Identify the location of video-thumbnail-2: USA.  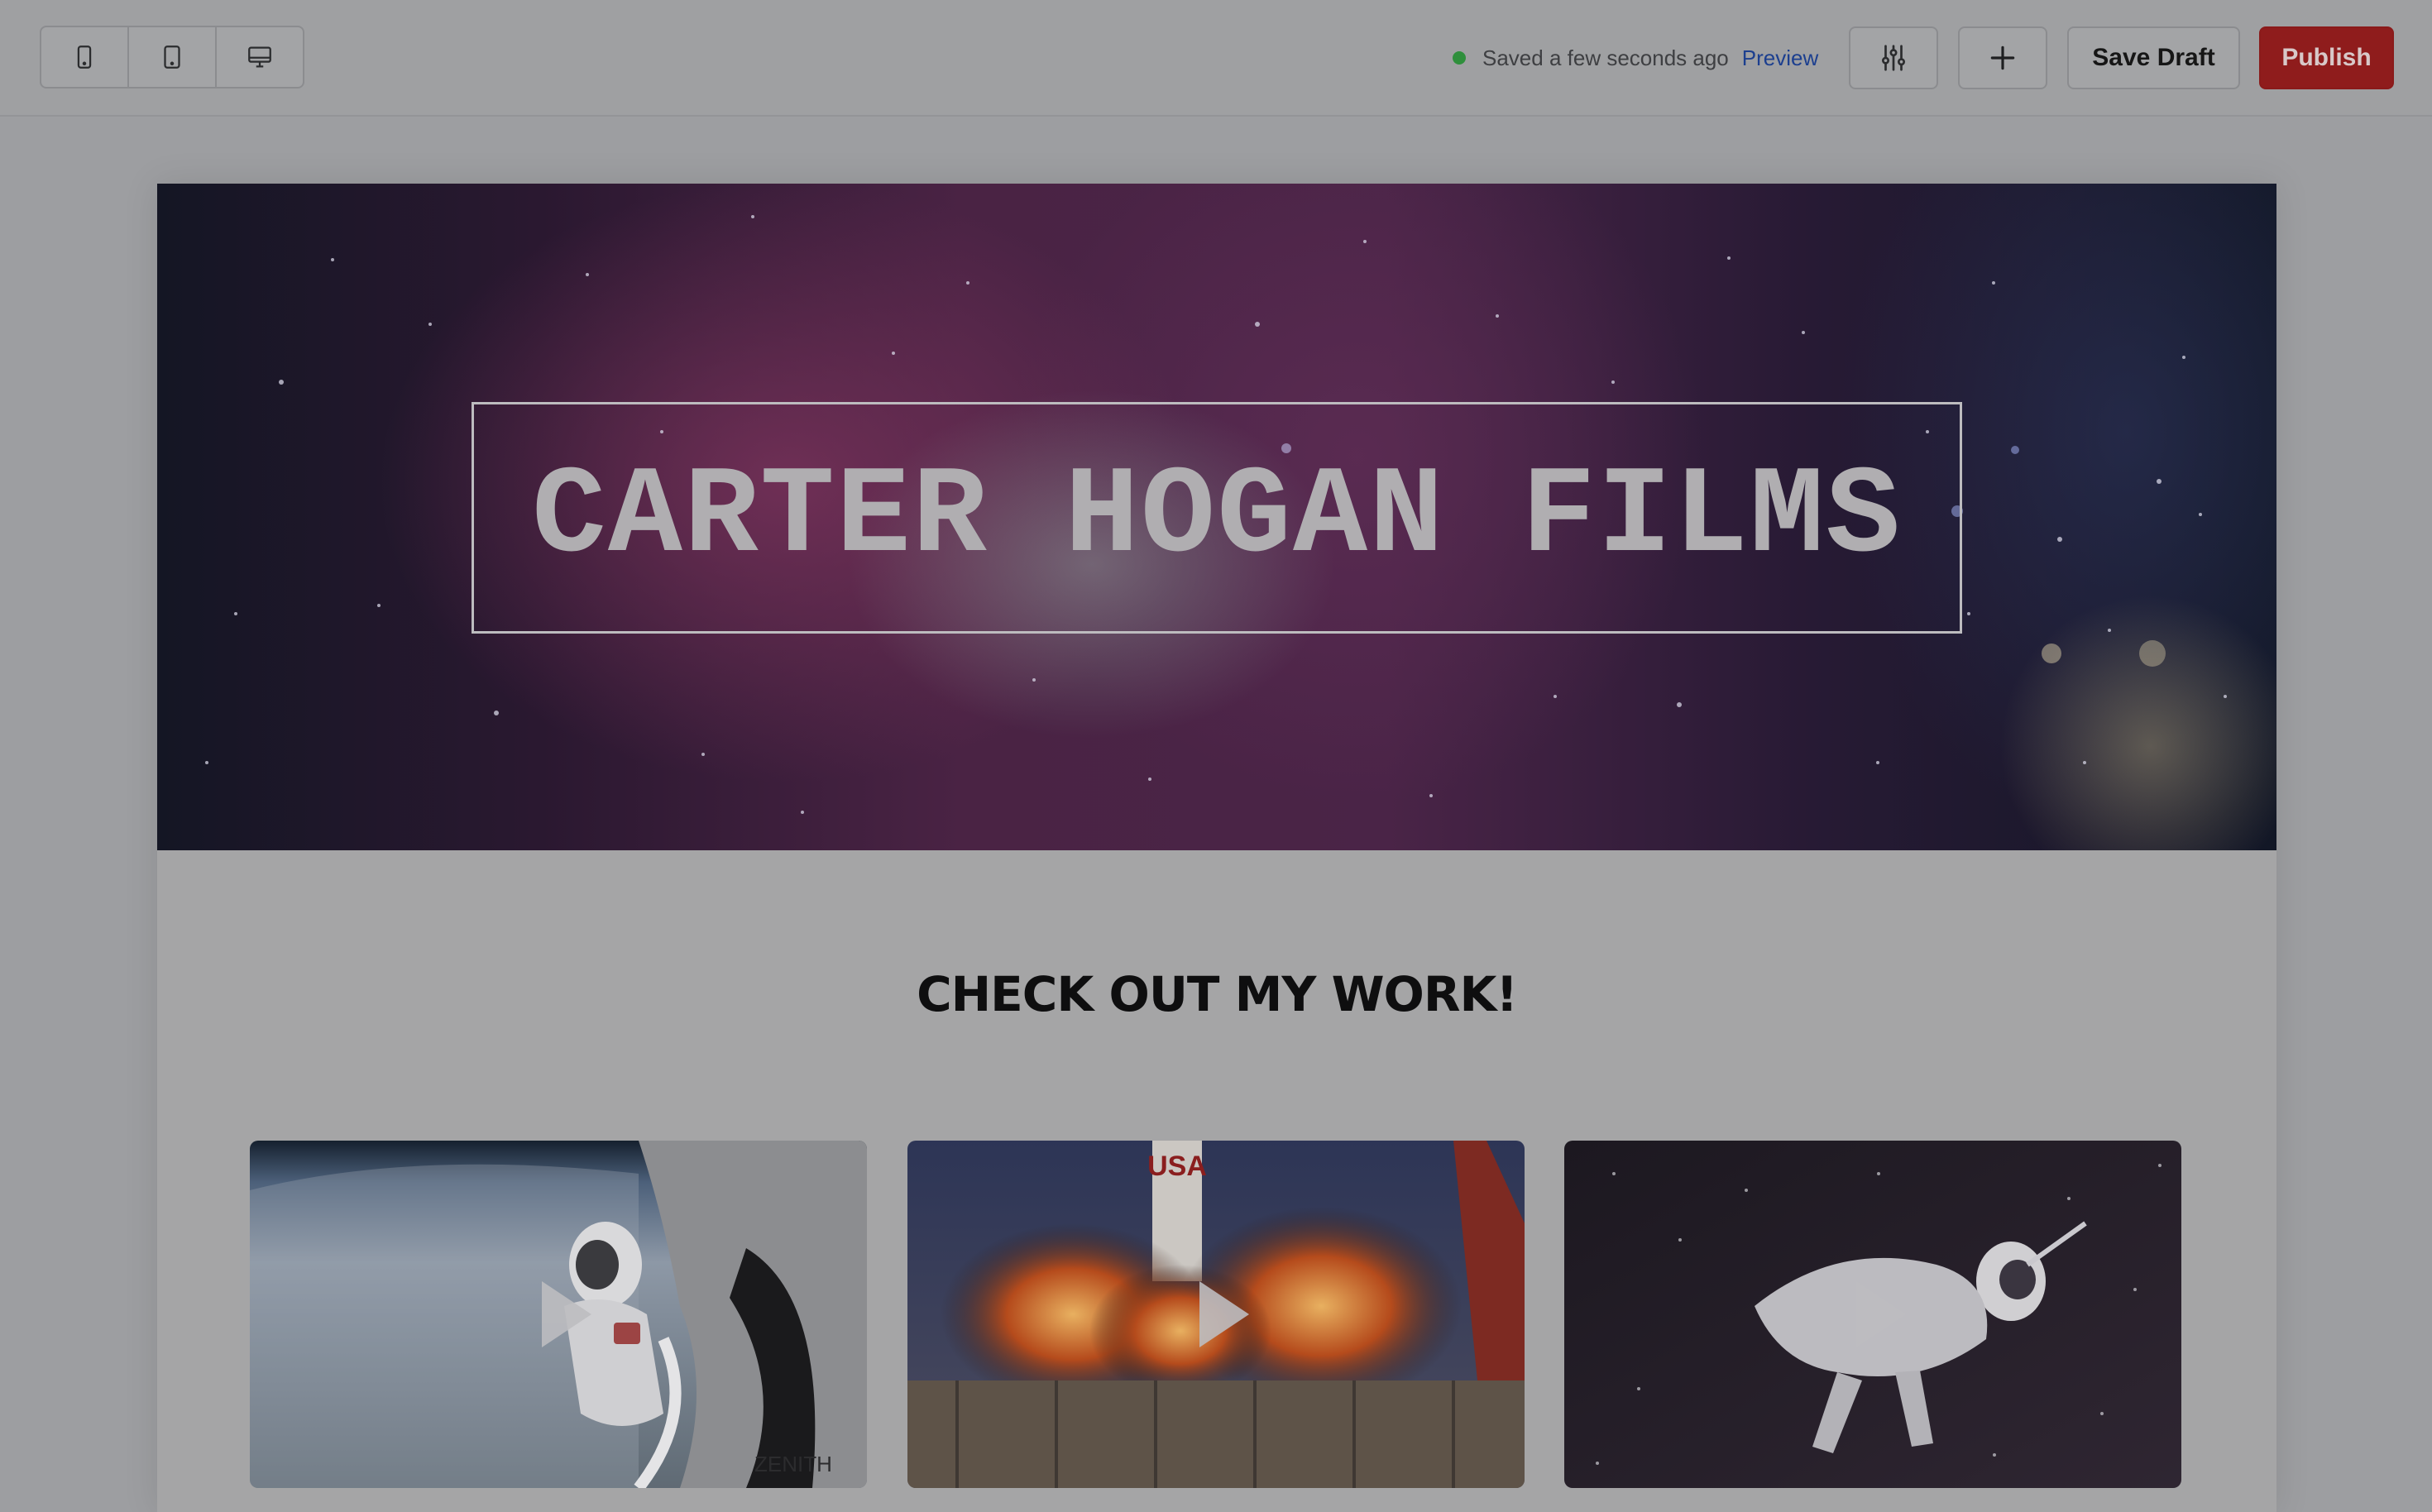
(1216, 1314).